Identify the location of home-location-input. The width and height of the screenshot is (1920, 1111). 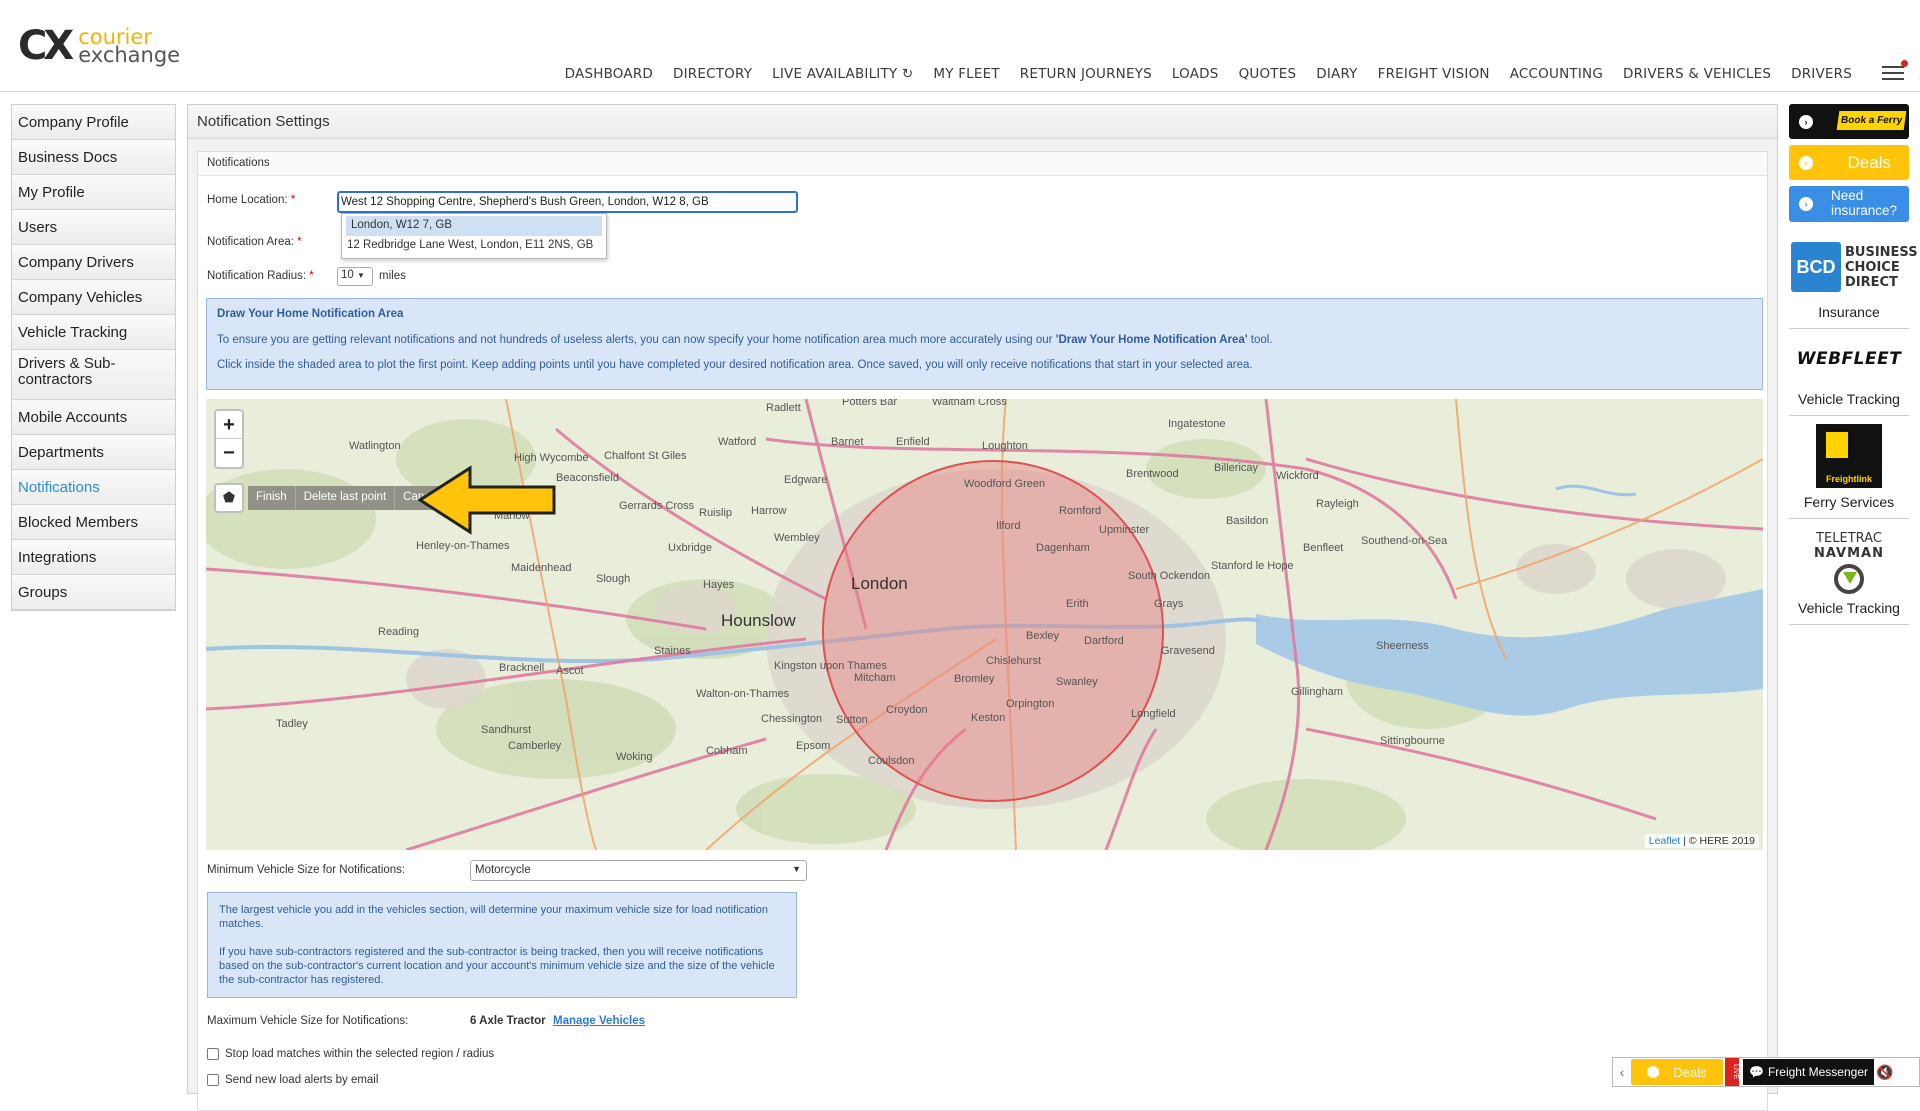
(567, 202).